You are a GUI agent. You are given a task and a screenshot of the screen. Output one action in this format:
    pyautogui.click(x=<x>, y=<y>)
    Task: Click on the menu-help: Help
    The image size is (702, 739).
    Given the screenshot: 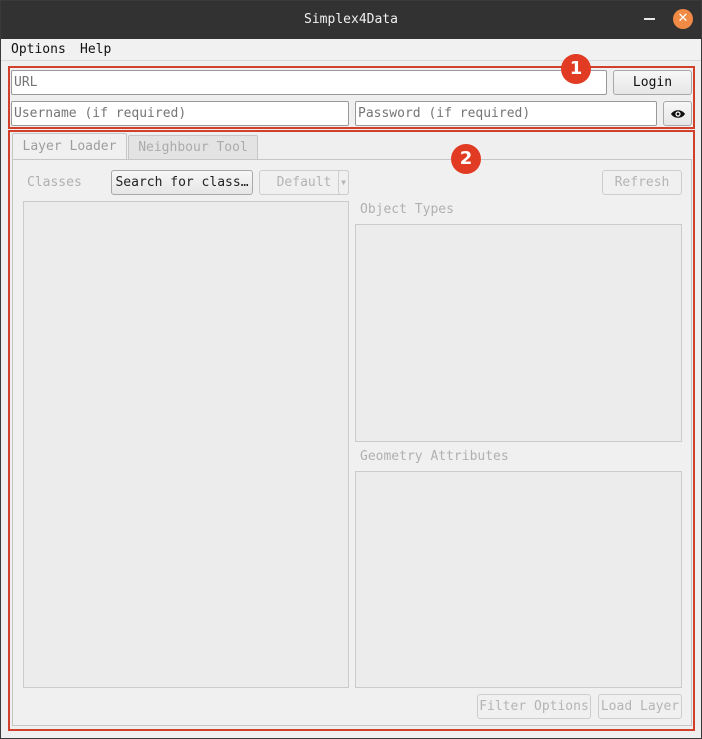 What is the action you would take?
    pyautogui.click(x=95, y=49)
    